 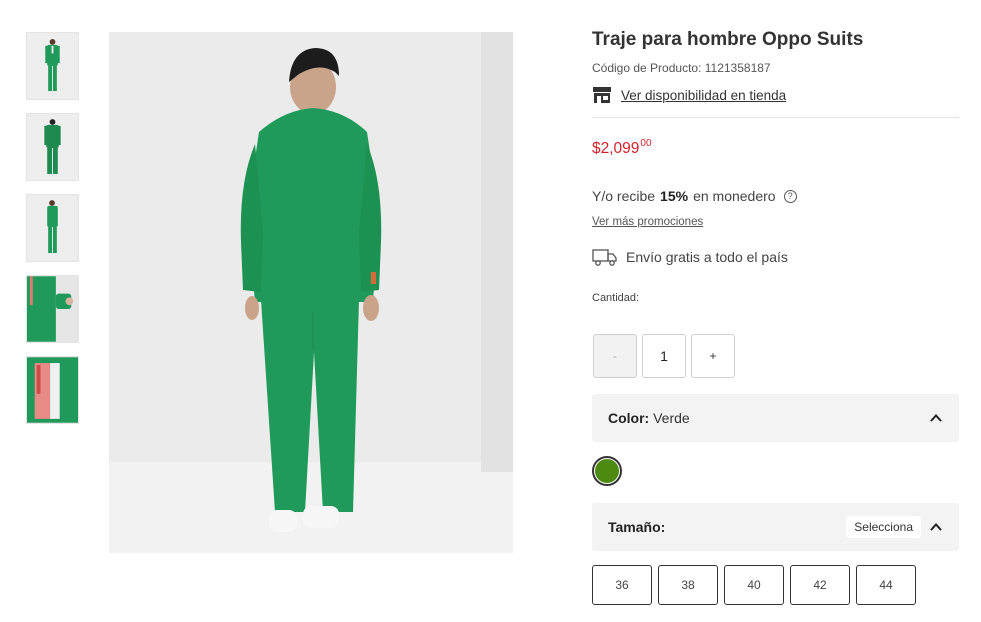 I want to click on color-value: Verde, so click(x=671, y=418).